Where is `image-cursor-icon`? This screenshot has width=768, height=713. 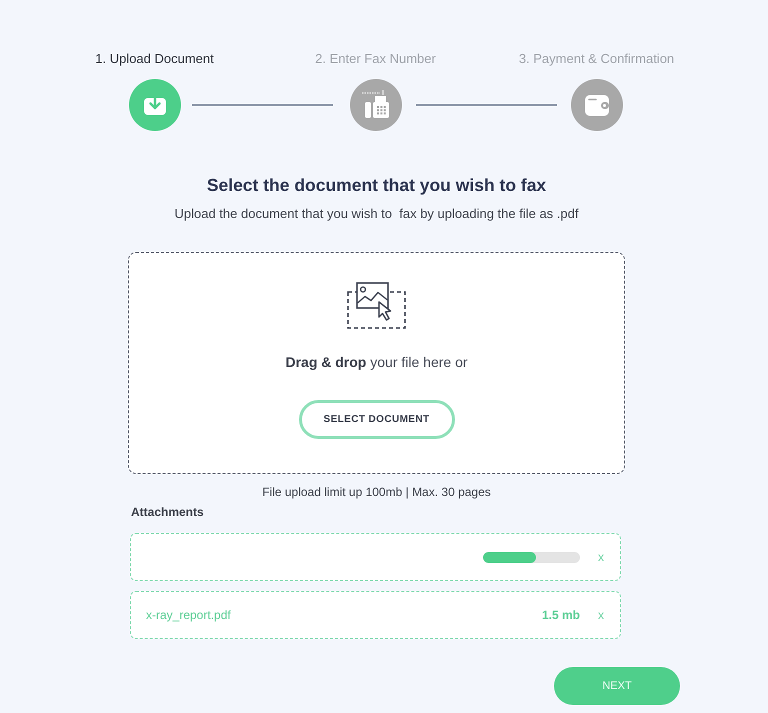 image-cursor-icon is located at coordinates (376, 306).